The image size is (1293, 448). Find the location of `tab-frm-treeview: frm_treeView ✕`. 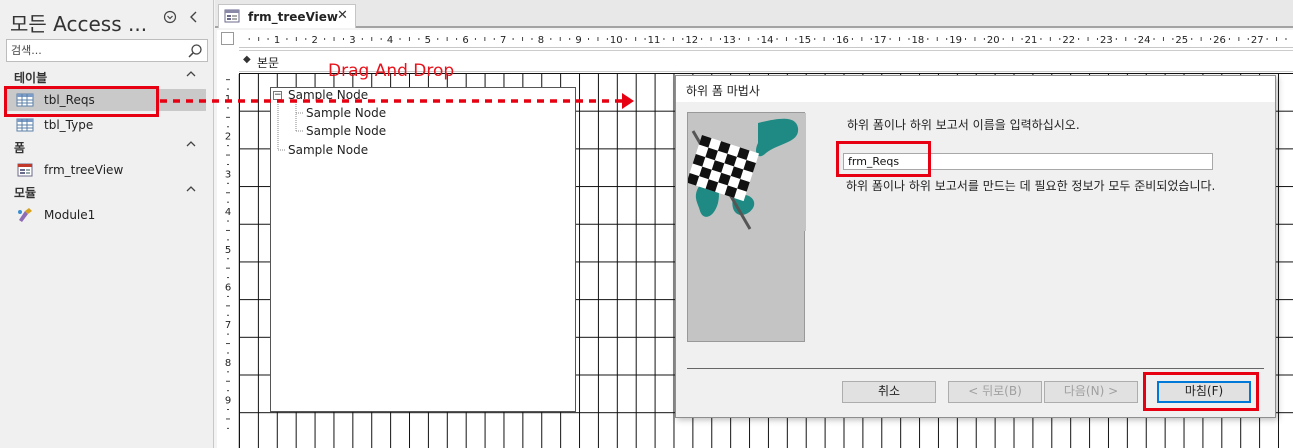

tab-frm-treeview: frm_treeView ✕ is located at coordinates (287, 16).